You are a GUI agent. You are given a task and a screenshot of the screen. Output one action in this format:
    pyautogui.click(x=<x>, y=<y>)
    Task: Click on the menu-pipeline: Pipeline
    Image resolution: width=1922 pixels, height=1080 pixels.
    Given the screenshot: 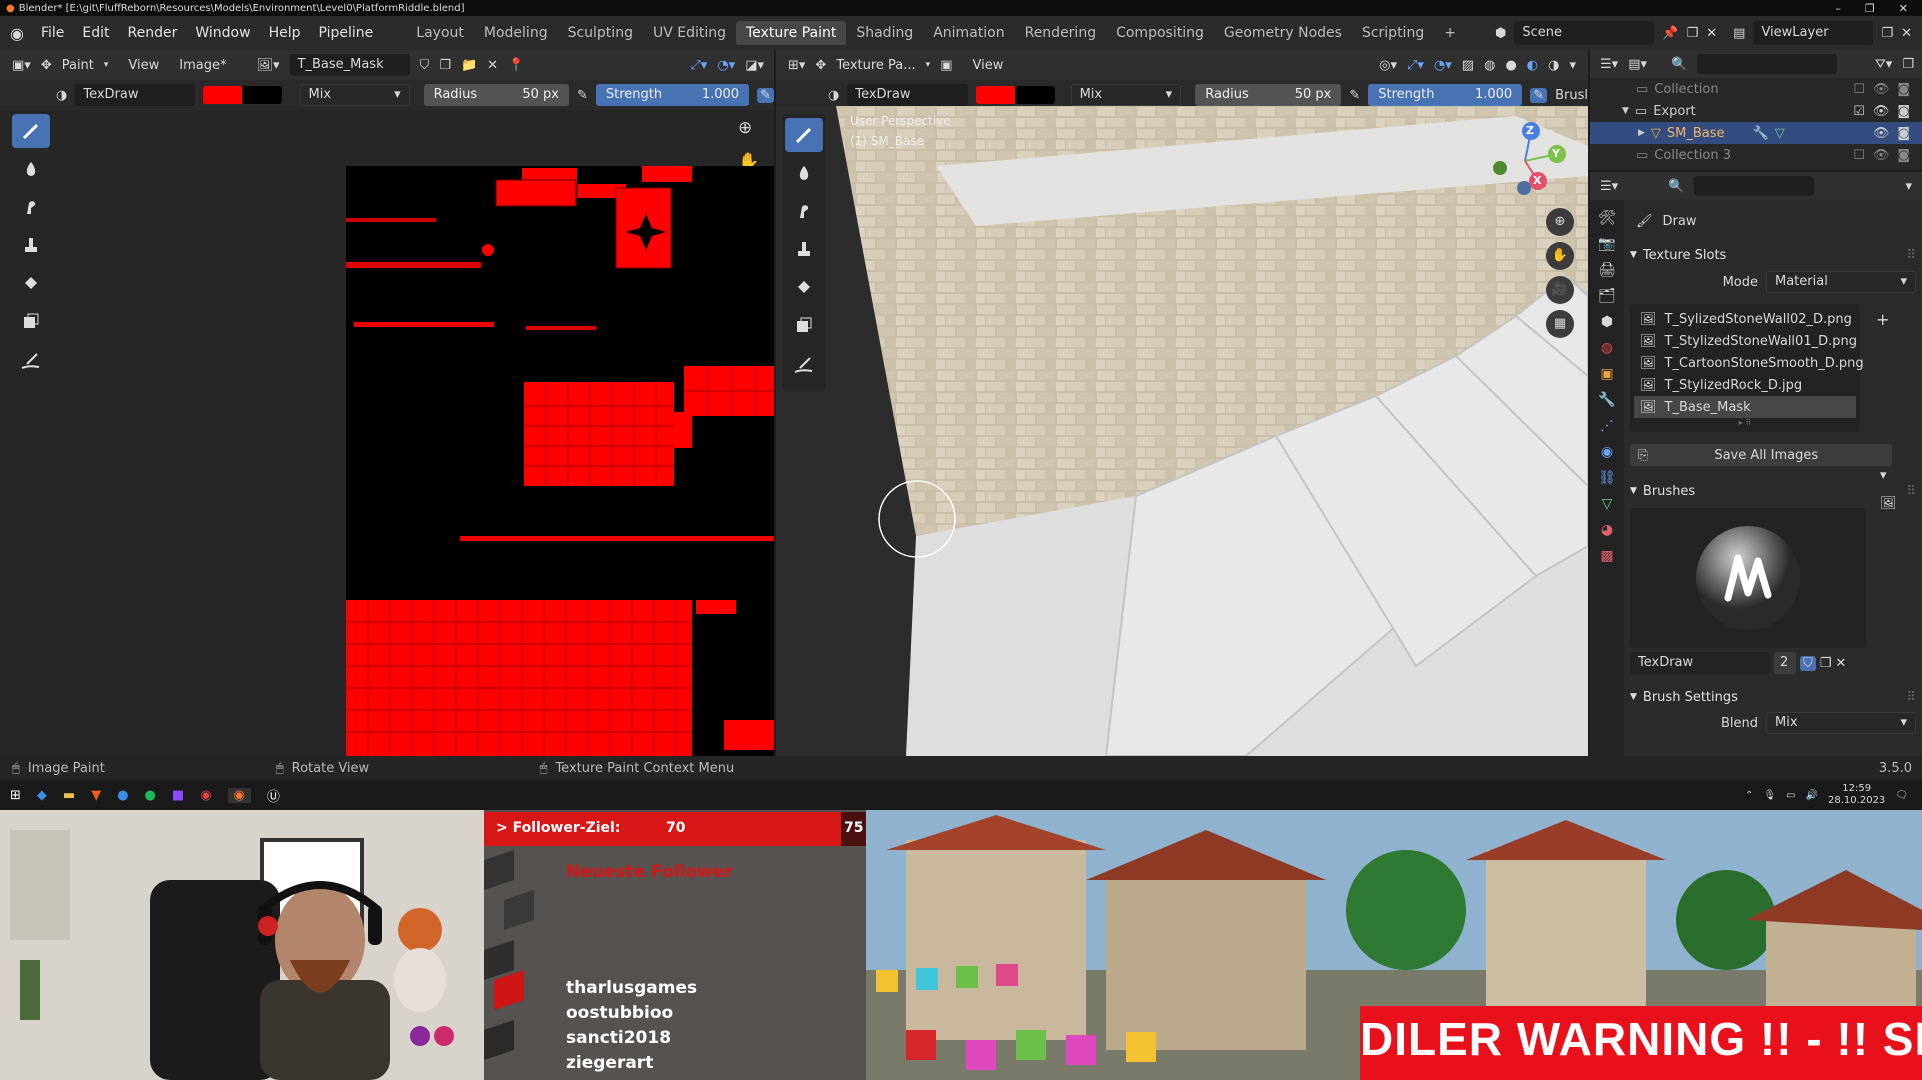 What is the action you would take?
    pyautogui.click(x=346, y=33)
    